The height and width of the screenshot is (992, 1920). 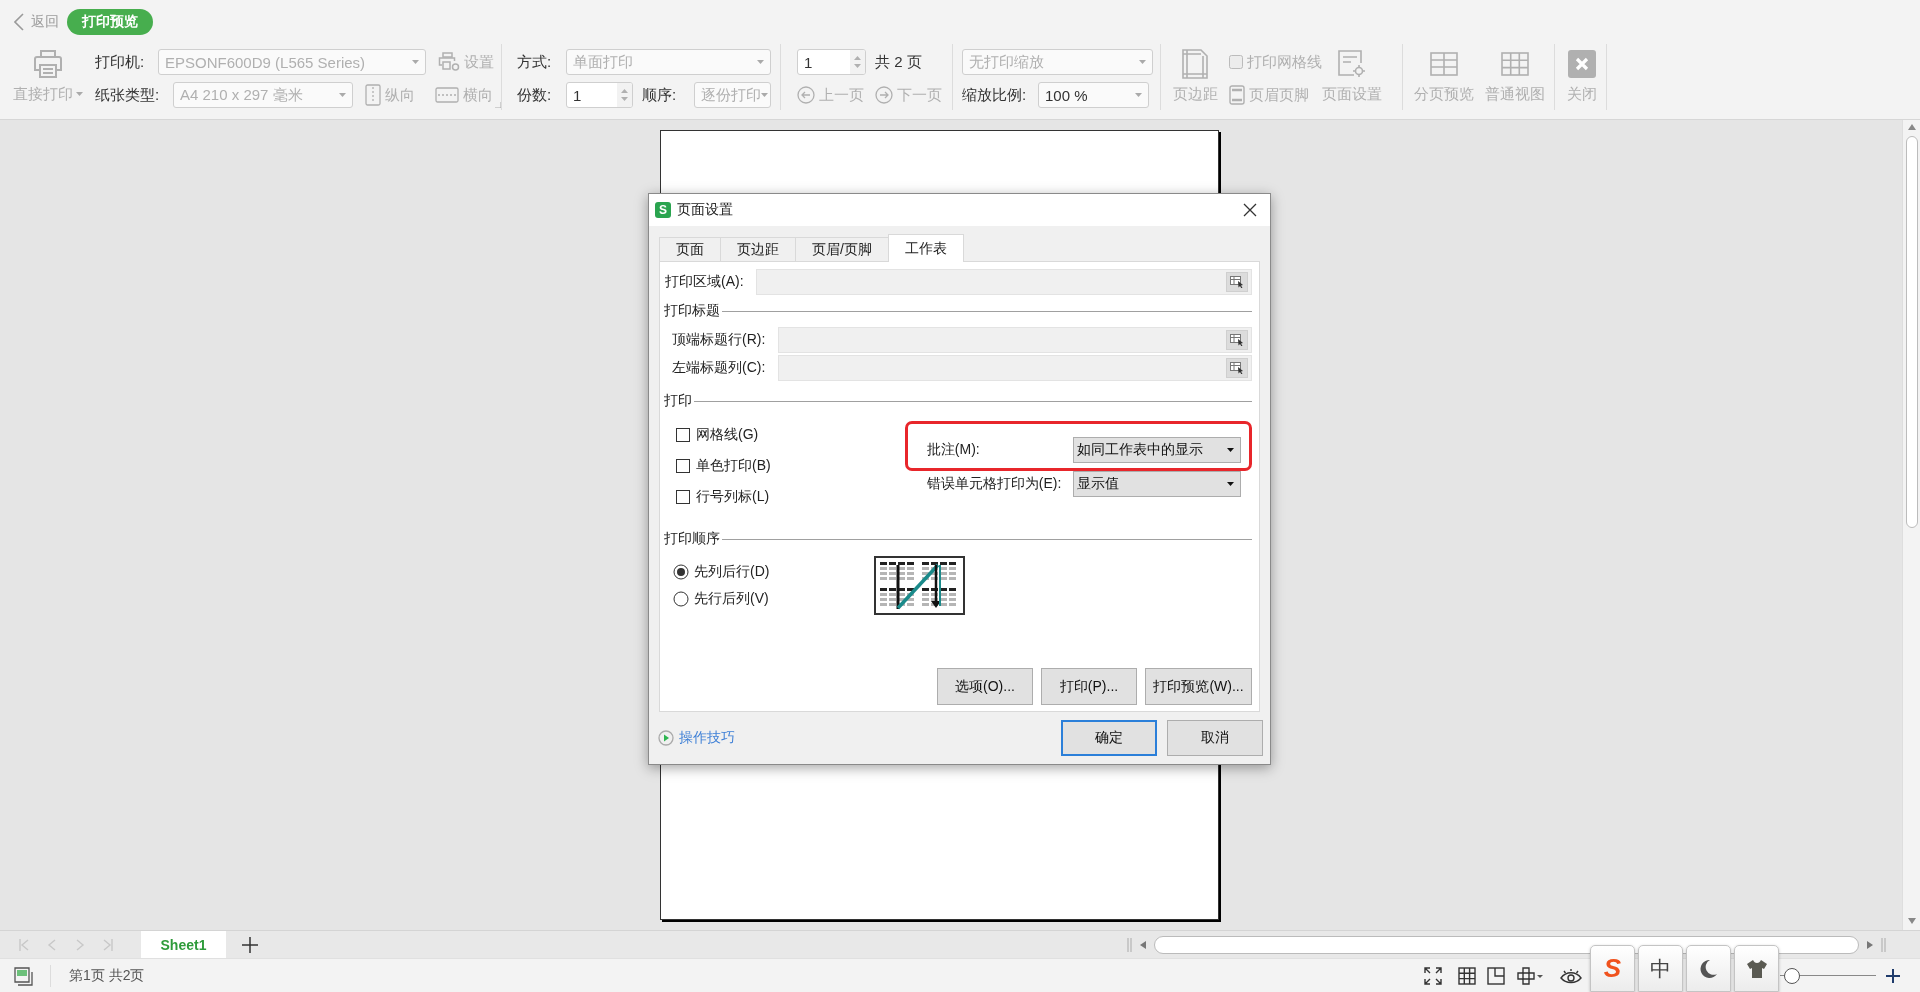 What do you see at coordinates (831, 62) in the screenshot?
I see `page-number-spinner: 1` at bounding box center [831, 62].